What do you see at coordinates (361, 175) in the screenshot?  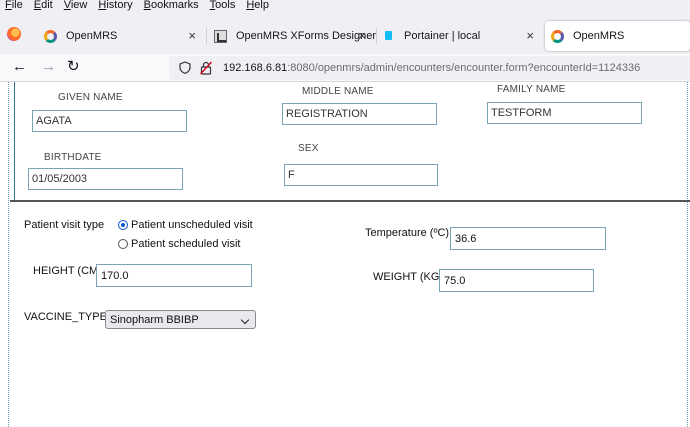 I see `sex-field: F` at bounding box center [361, 175].